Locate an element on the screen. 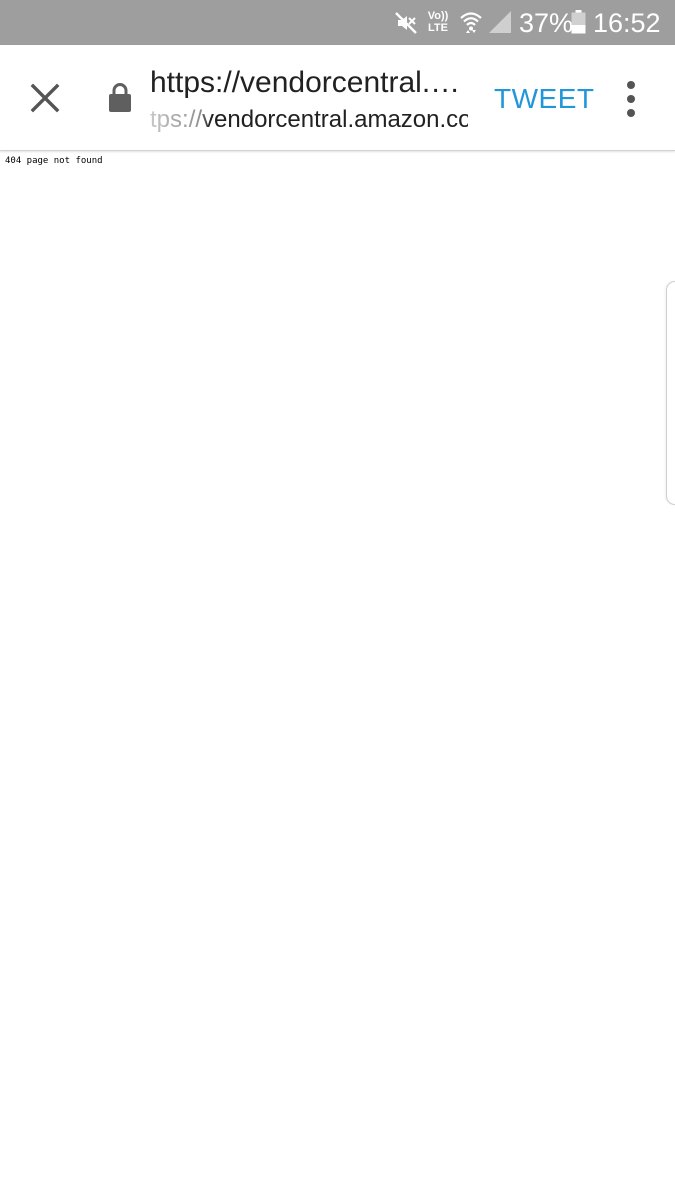 The width and height of the screenshot is (675, 1200). status-bar: Vo)) LTE 37% 16:52 is located at coordinates (337, 22).